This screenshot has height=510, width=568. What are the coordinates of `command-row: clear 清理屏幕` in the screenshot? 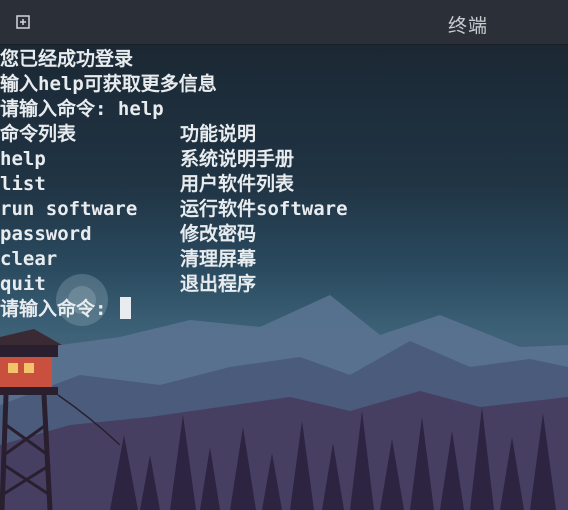 It's located at (174, 259).